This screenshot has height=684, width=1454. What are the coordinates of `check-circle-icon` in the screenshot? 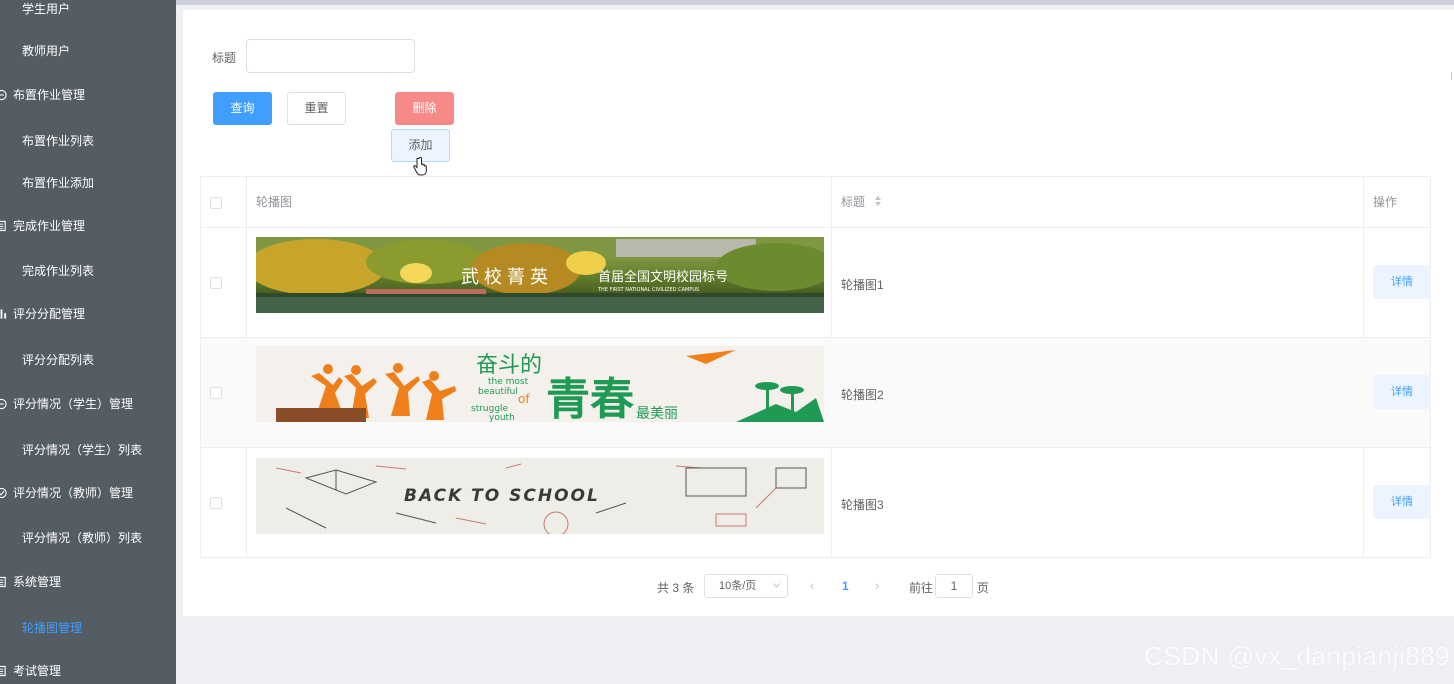 It's located at (3, 493).